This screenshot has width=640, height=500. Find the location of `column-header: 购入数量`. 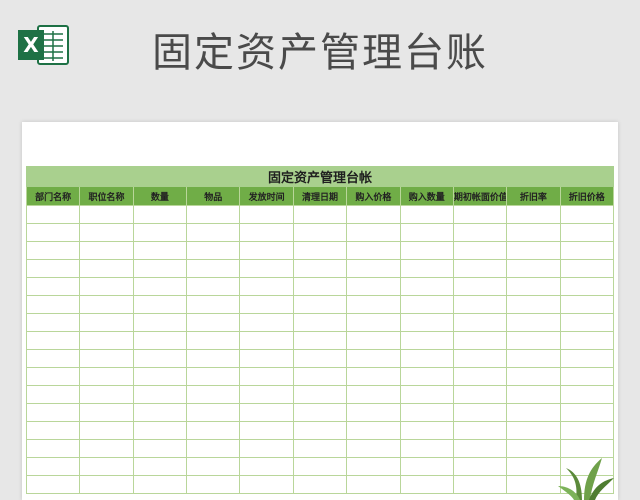

column-header: 购入数量 is located at coordinates (426, 196).